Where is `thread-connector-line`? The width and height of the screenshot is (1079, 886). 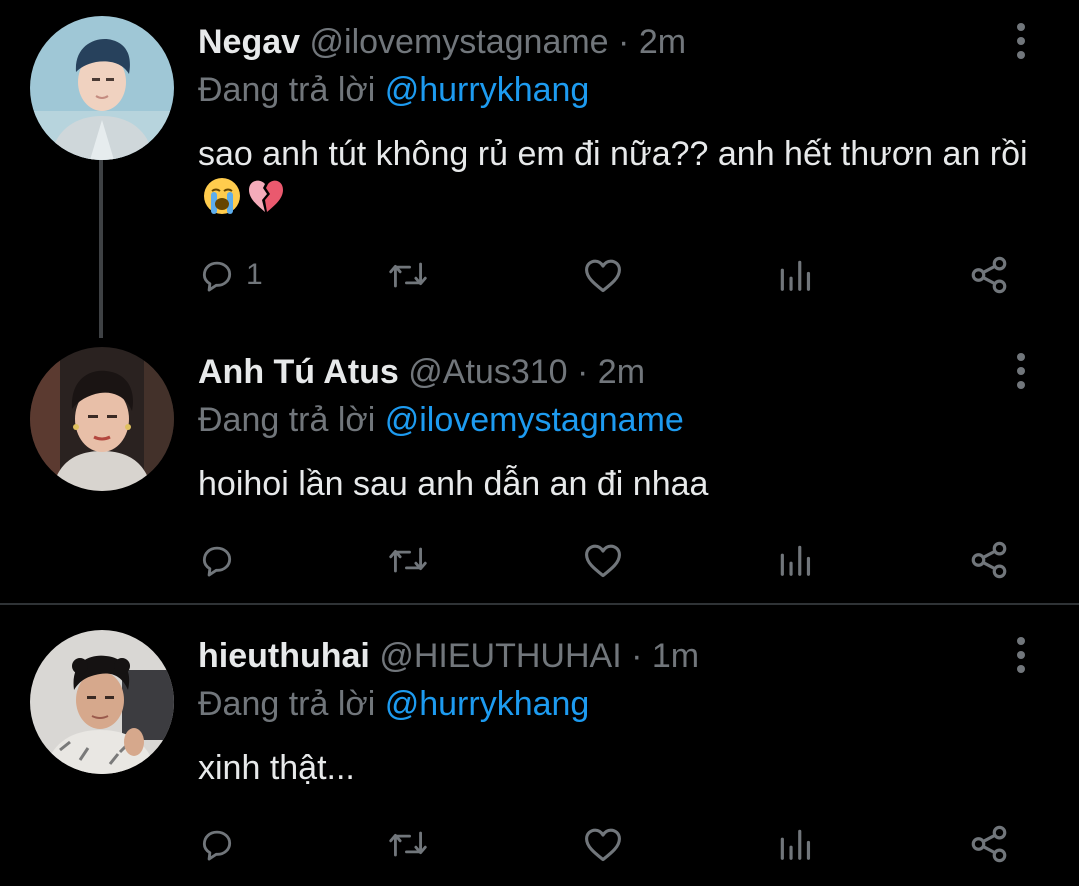 thread-connector-line is located at coordinates (101, 249).